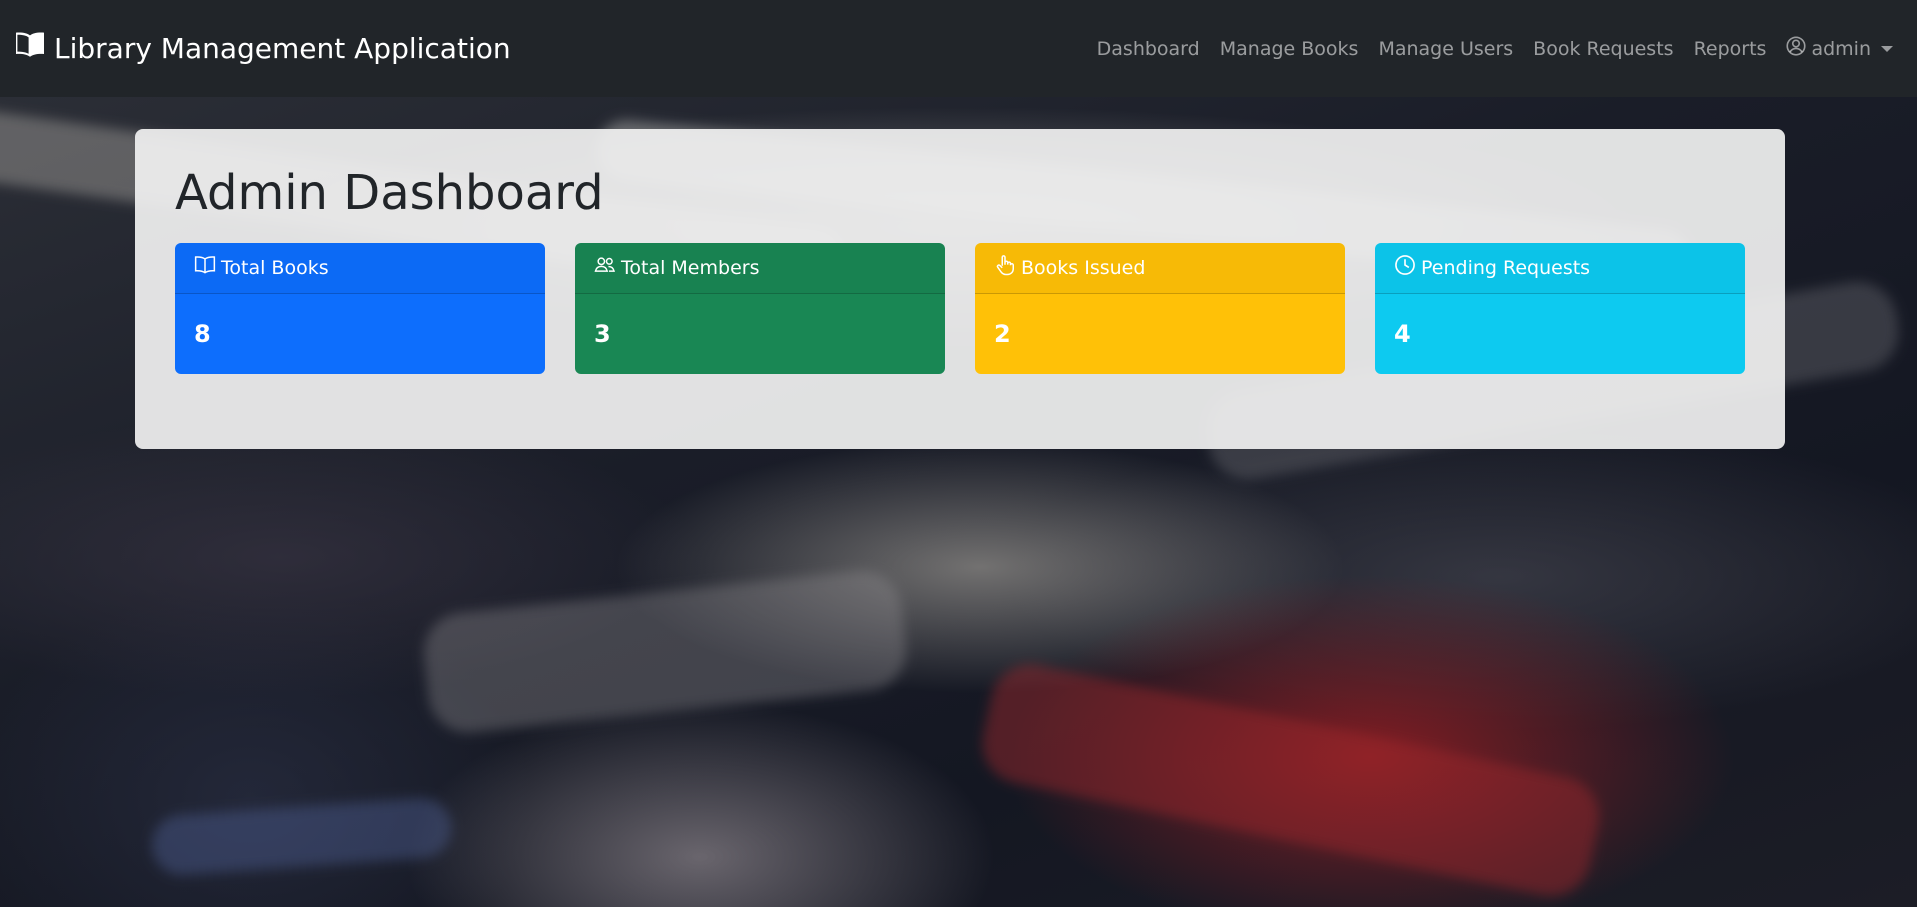  What do you see at coordinates (1083, 267) in the screenshot?
I see `card-label: Books Issued` at bounding box center [1083, 267].